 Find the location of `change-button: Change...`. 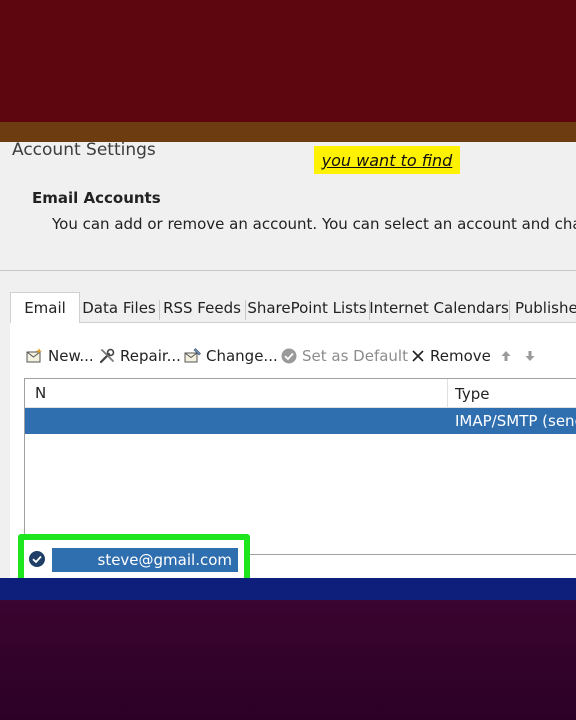

change-button: Change... is located at coordinates (231, 356).